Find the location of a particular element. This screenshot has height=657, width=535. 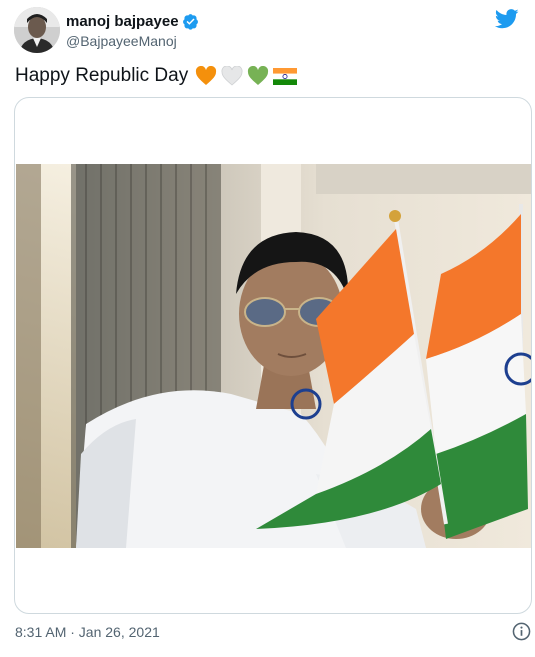

author-handle: @BajpayeeManoj is located at coordinates (121, 41).